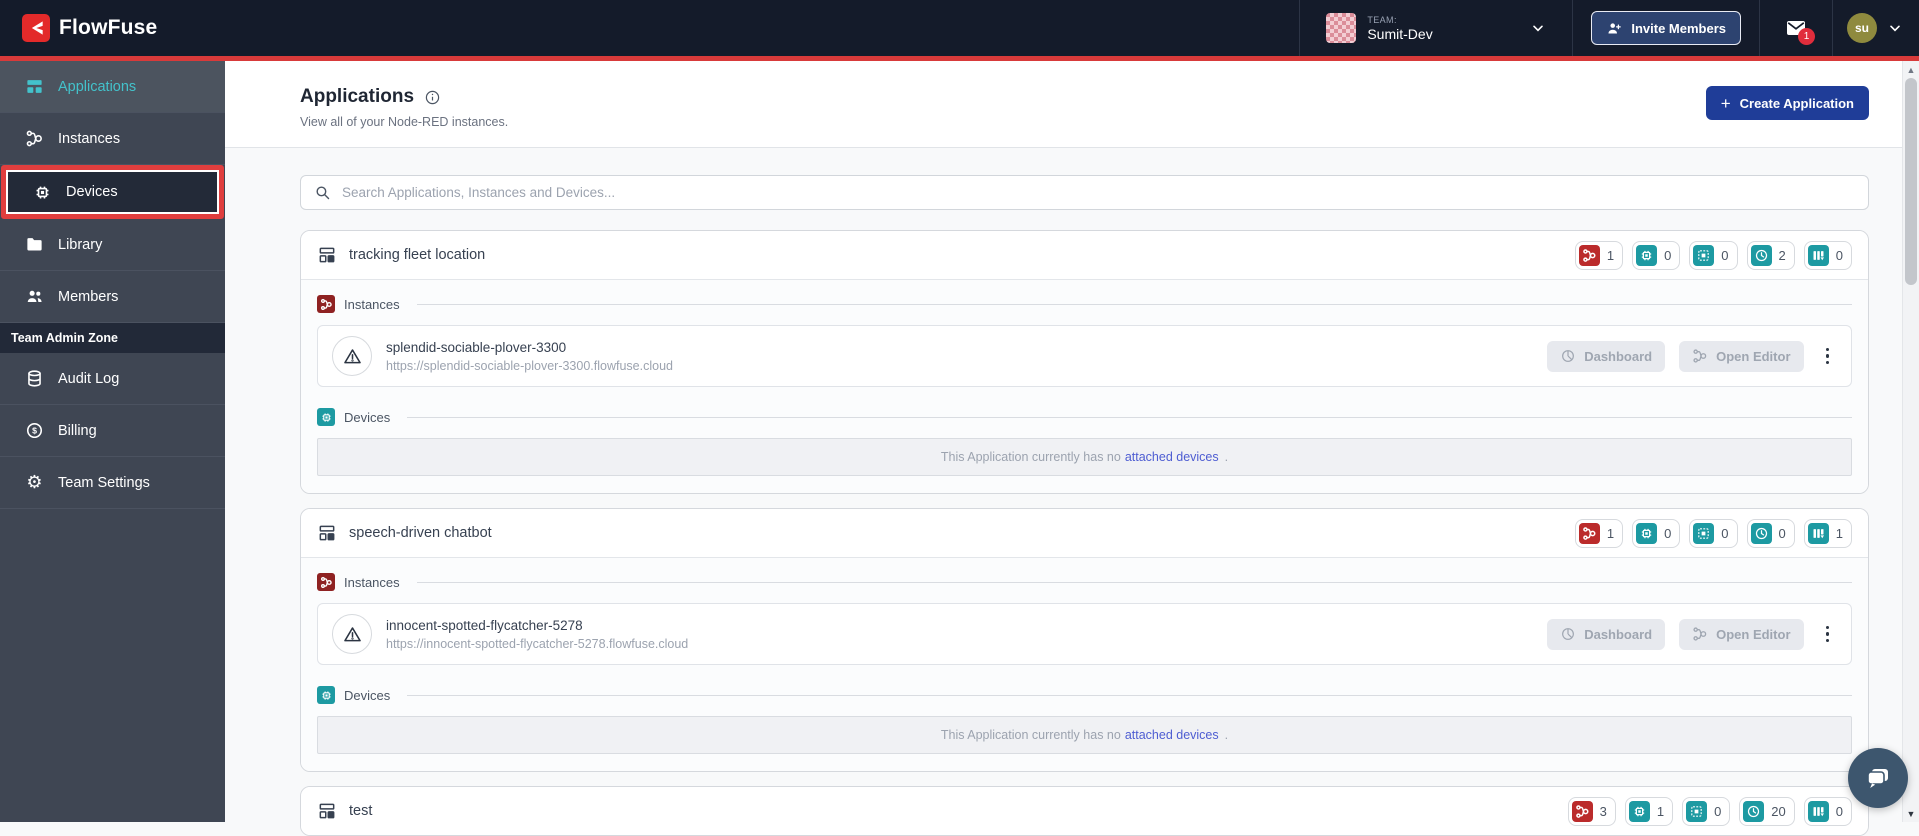  I want to click on devices-icon, so click(326, 695).